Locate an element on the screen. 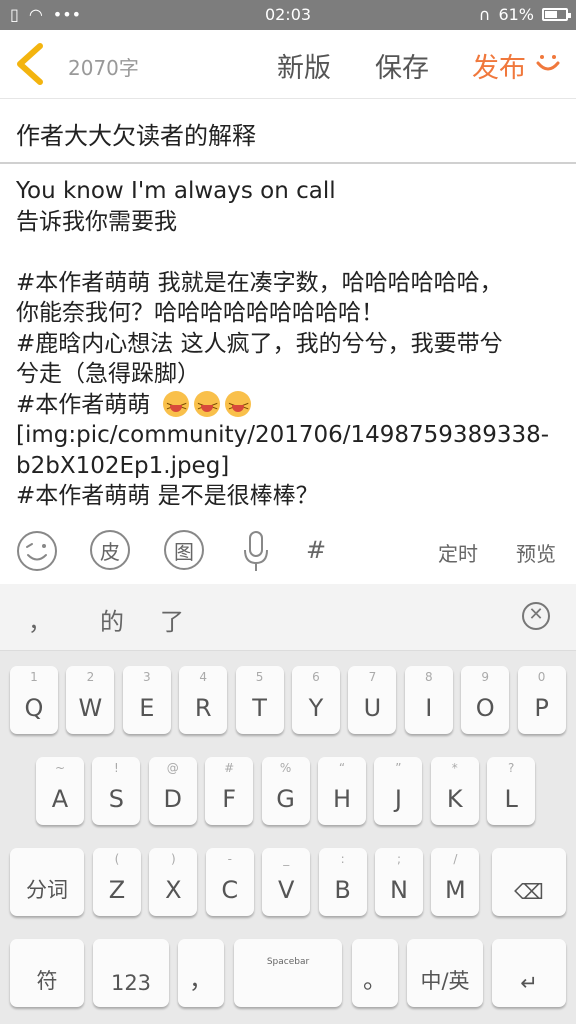 The image size is (576, 1024). key-o: 9O is located at coordinates (485, 700).